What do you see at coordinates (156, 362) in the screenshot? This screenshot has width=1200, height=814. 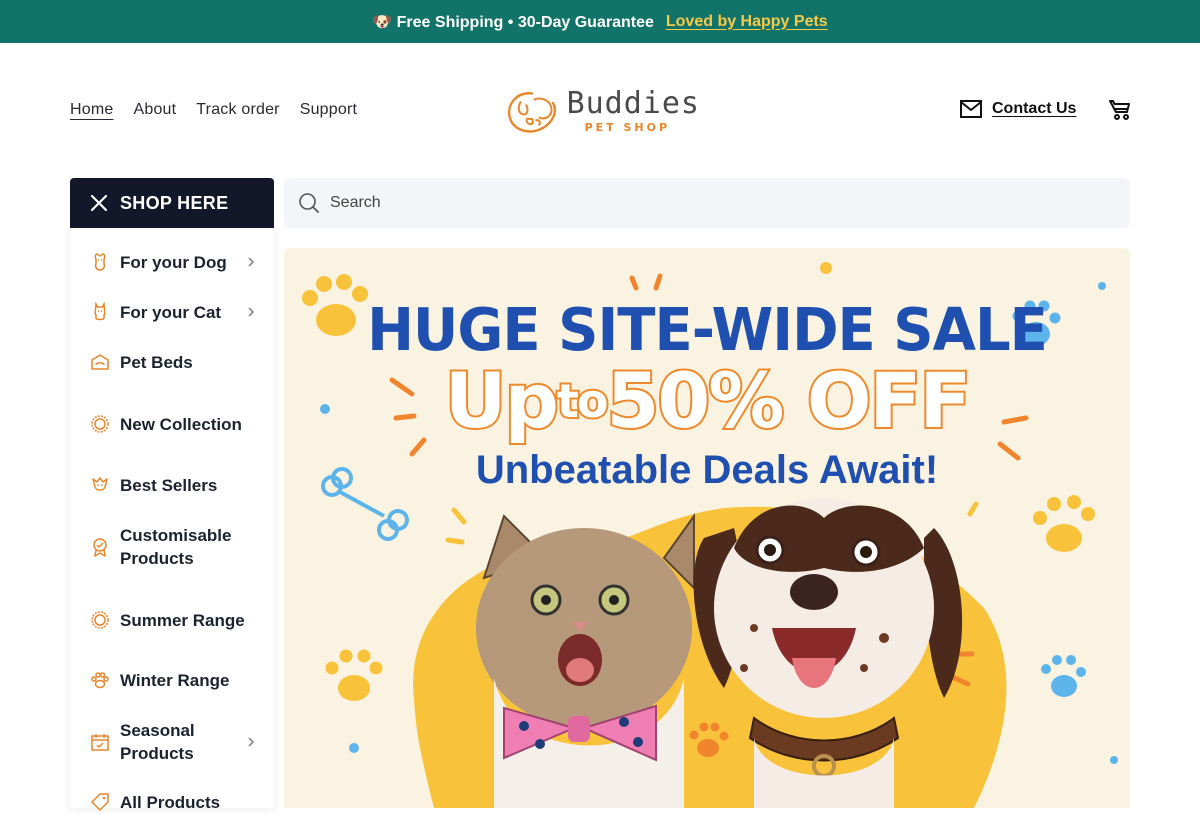 I see `sidebar-item-label: Pet Beds` at bounding box center [156, 362].